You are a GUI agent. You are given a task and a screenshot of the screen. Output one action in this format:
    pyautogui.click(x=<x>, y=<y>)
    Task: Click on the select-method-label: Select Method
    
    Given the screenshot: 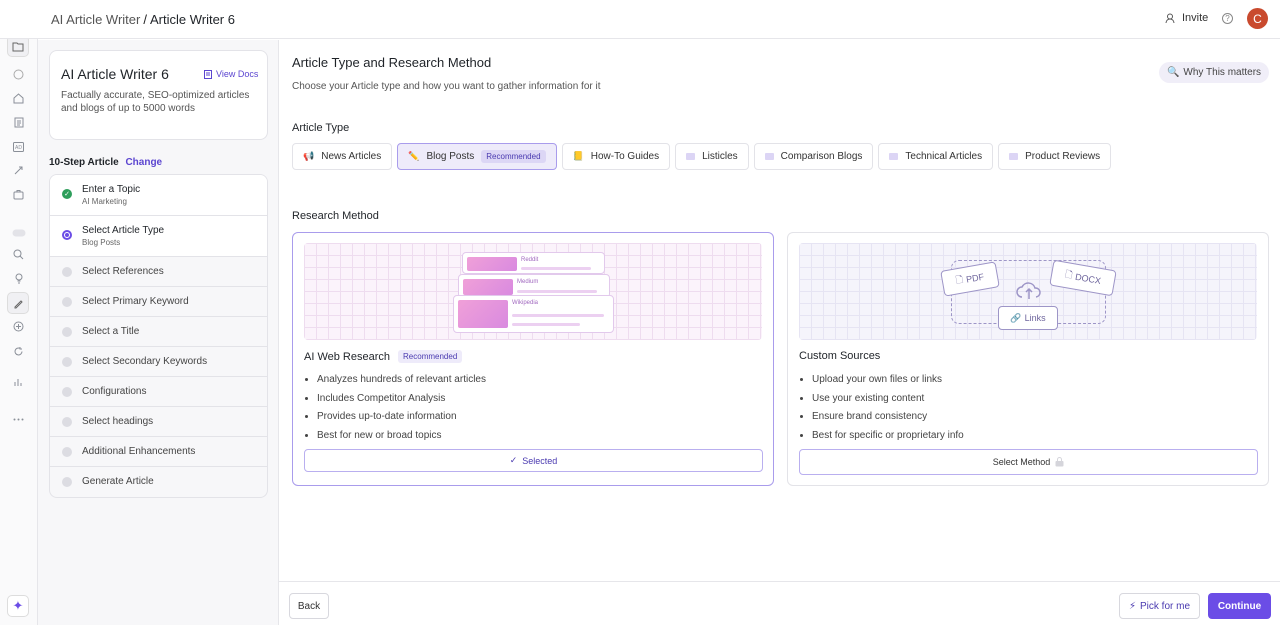 What is the action you would take?
    pyautogui.click(x=1021, y=462)
    